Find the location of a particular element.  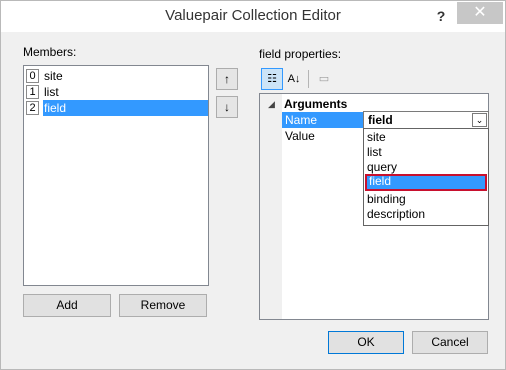

member-index: 2 is located at coordinates (32, 108).